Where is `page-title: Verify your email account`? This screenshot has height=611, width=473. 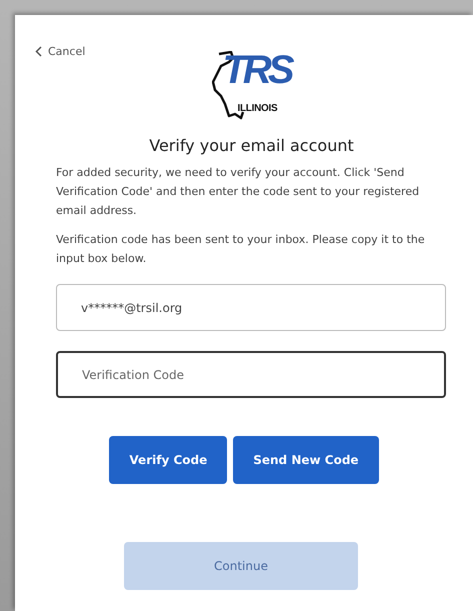 page-title: Verify your email account is located at coordinates (251, 145).